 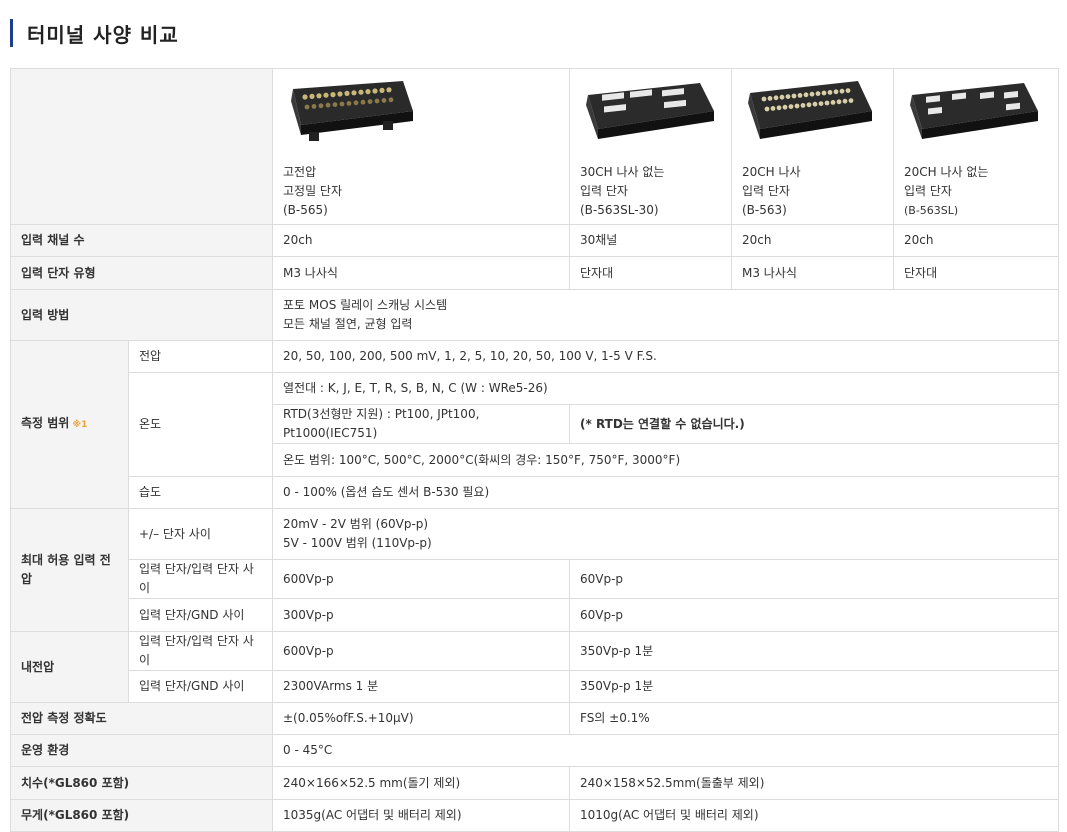 I want to click on product-name-b565: 고전압 고정밀 단자 (B-565), so click(x=313, y=191).